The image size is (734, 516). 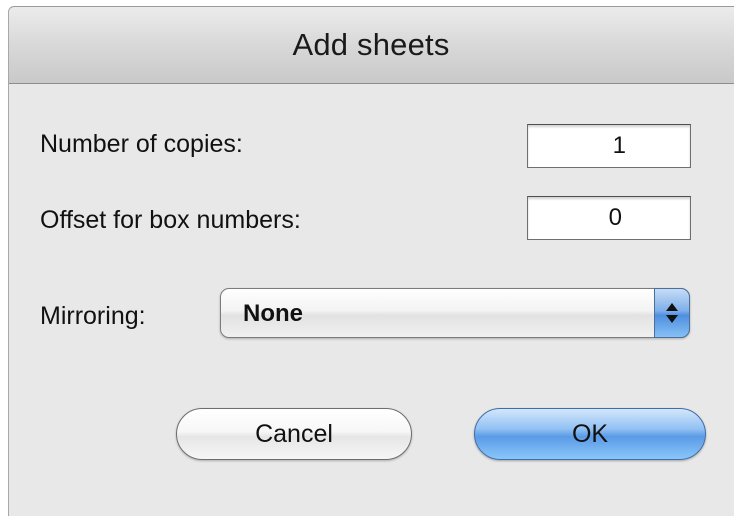 What do you see at coordinates (273, 313) in the screenshot?
I see `mirroring-selected-value: None` at bounding box center [273, 313].